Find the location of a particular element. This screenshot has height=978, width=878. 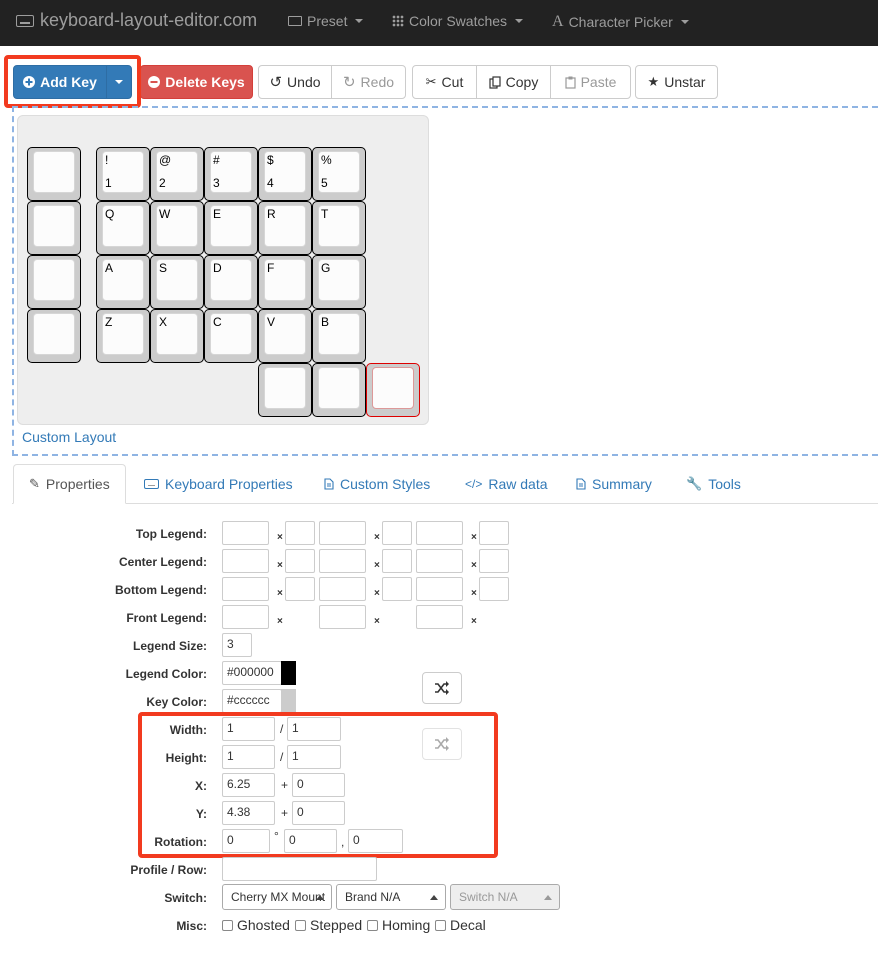

x-offset-input: 0 is located at coordinates (318, 785).